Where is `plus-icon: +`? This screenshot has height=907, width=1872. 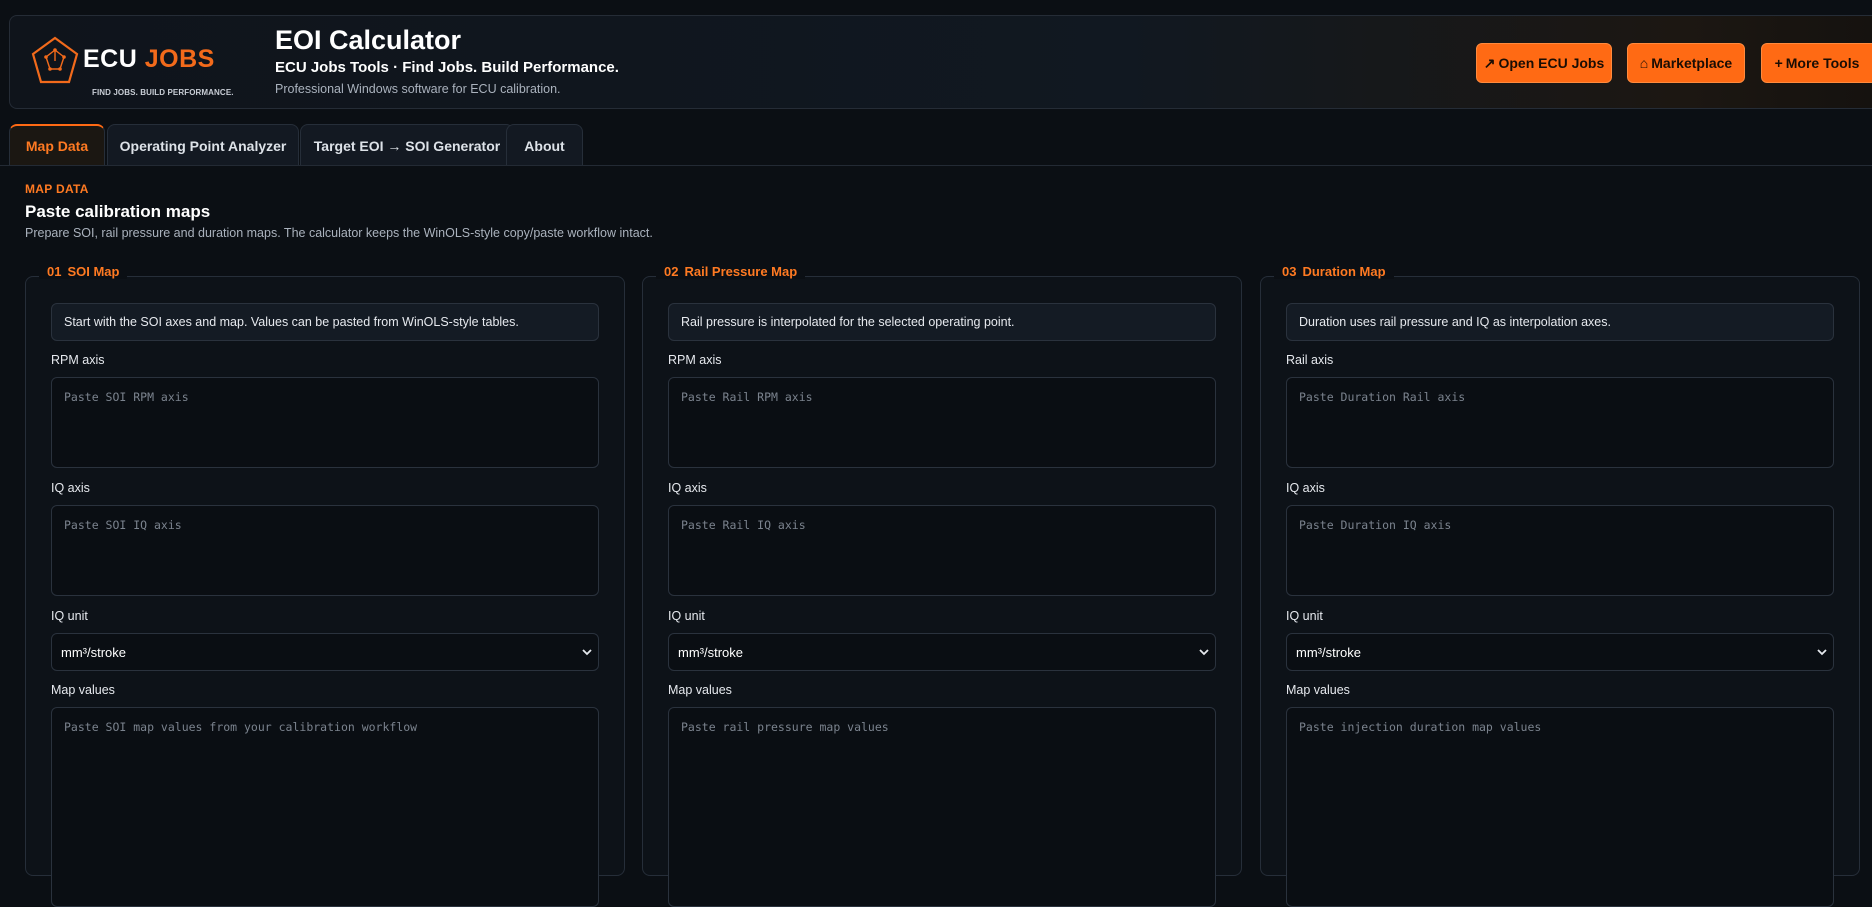
plus-icon: + is located at coordinates (1778, 63).